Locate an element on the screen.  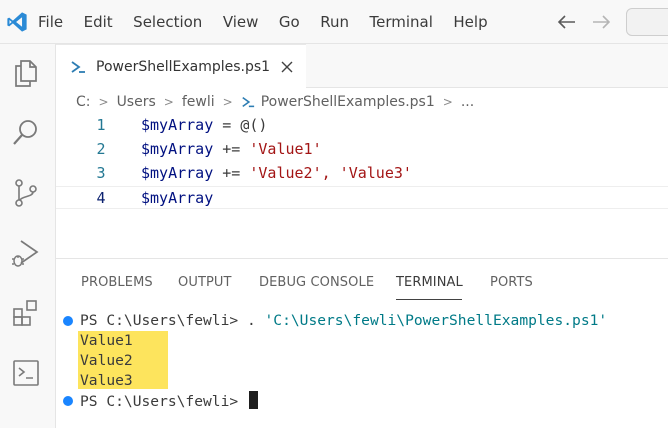
tab-output: OUTPUT is located at coordinates (205, 282).